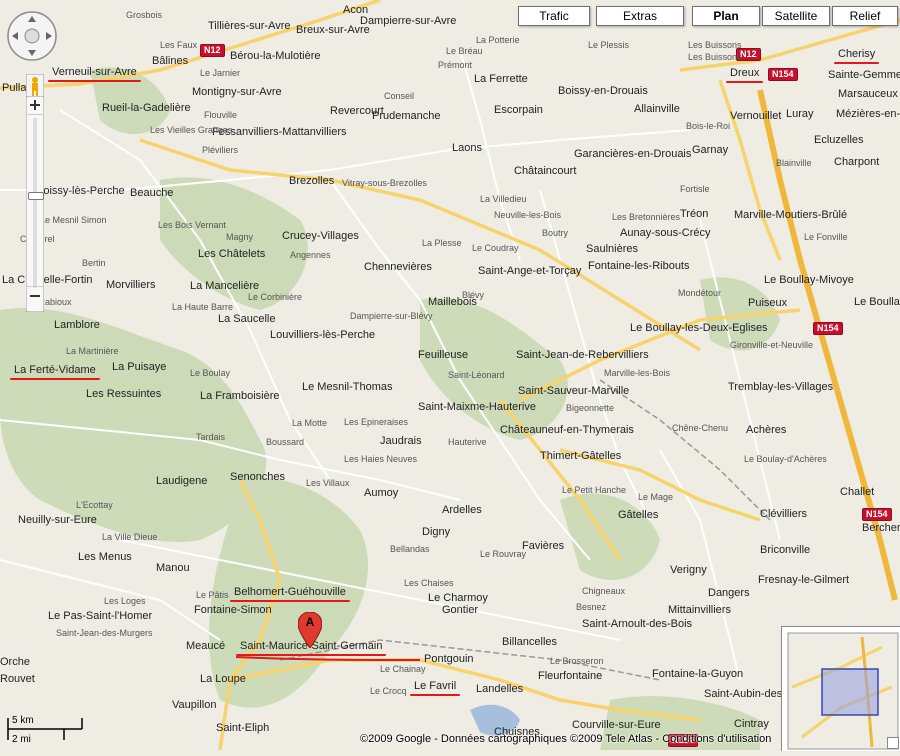  What do you see at coordinates (129, 537) in the screenshot?
I see `place-label-minor: La Ville Dieue` at bounding box center [129, 537].